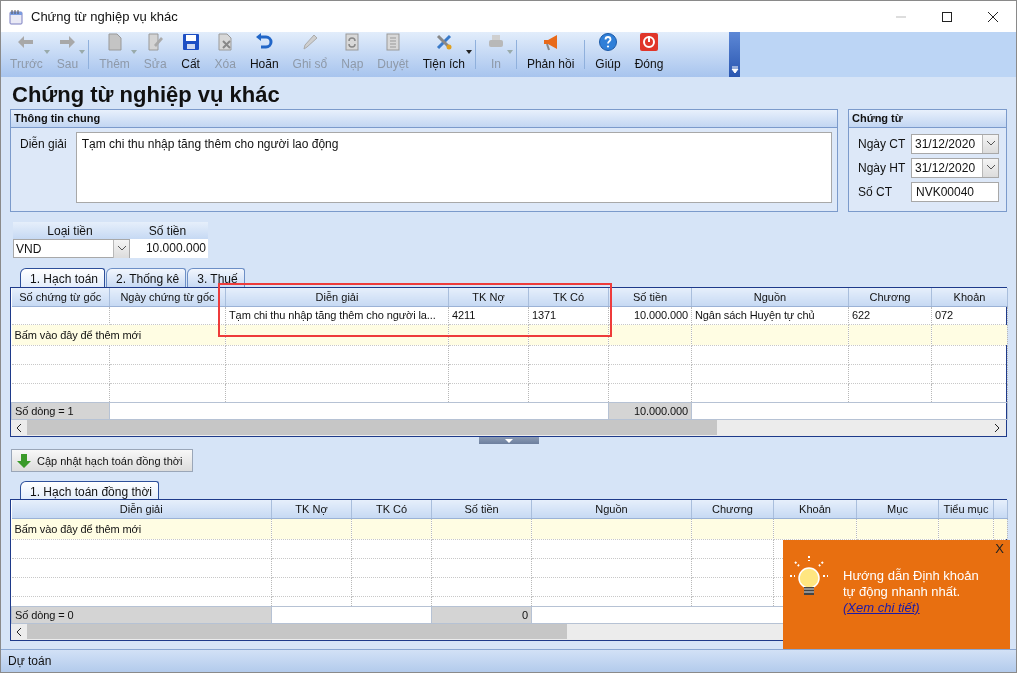  What do you see at coordinates (190, 42) in the screenshot?
I see `save-icon` at bounding box center [190, 42].